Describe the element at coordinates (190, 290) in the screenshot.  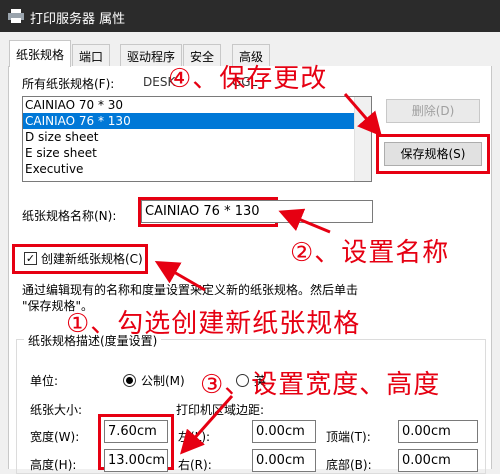
I see `description-text: 通过编辑现有的名称和度量设置来定义新的纸张规格。然后单击` at that location.